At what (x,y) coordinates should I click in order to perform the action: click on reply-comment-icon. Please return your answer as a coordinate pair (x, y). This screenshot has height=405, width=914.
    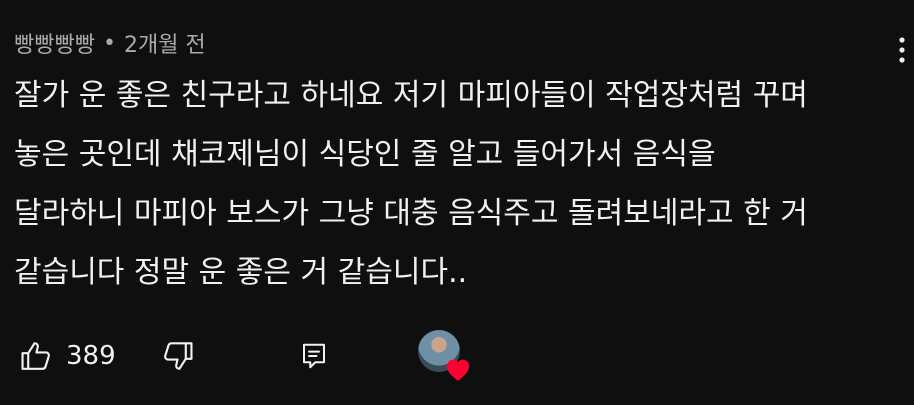
    Looking at the image, I should click on (314, 356).